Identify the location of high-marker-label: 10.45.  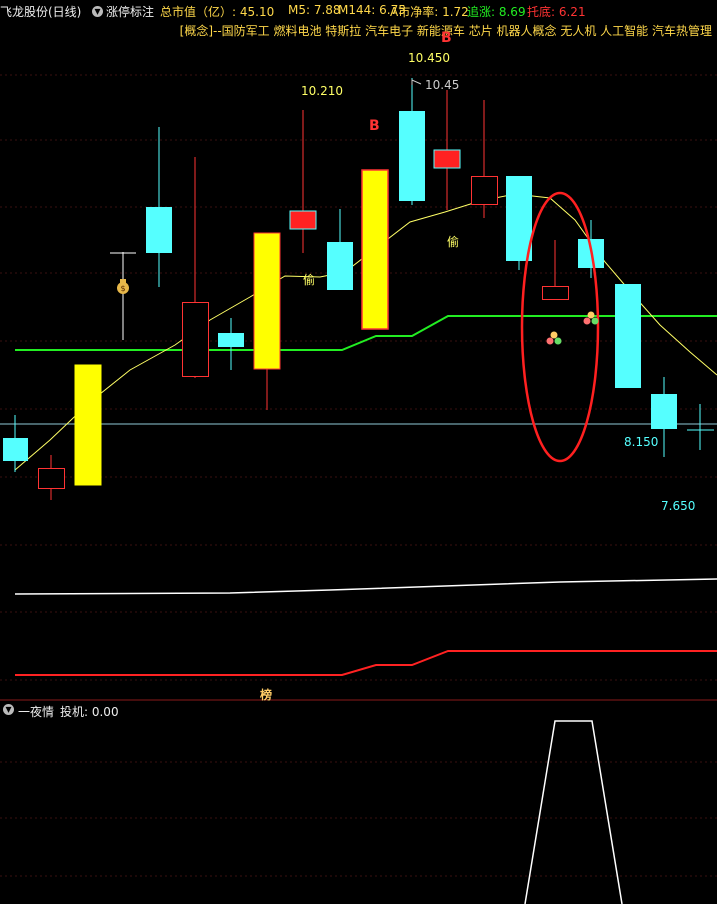
(442, 85).